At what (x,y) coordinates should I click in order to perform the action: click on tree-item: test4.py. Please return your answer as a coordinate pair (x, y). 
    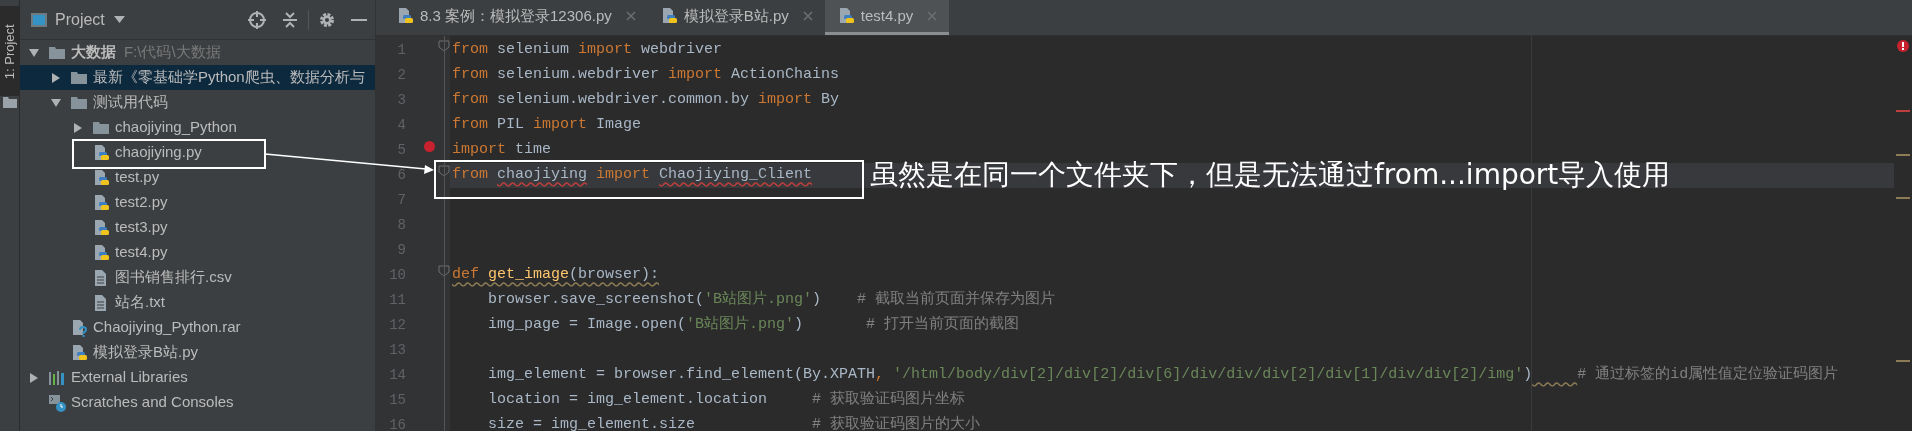
    Looking at the image, I should click on (197, 252).